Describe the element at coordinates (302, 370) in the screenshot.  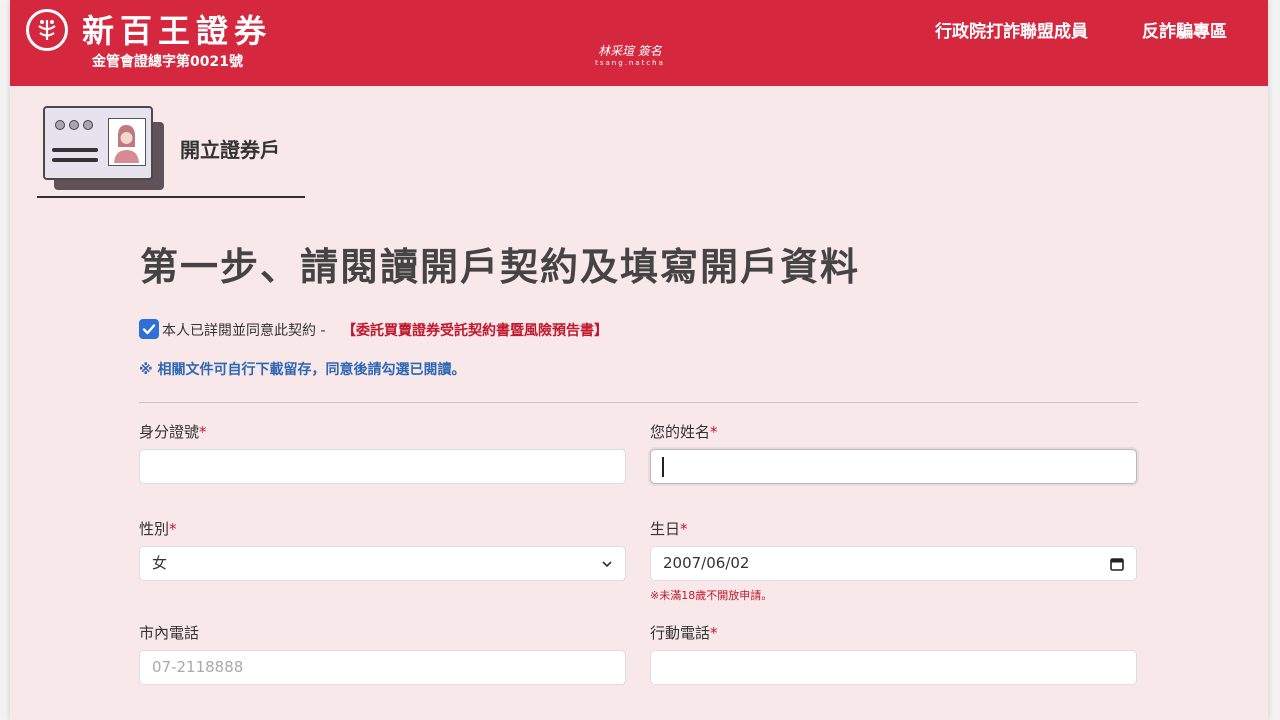
I see `download-notice: ※ 相關文件可自行下載留存，同意後請勾選已閱讀。` at that location.